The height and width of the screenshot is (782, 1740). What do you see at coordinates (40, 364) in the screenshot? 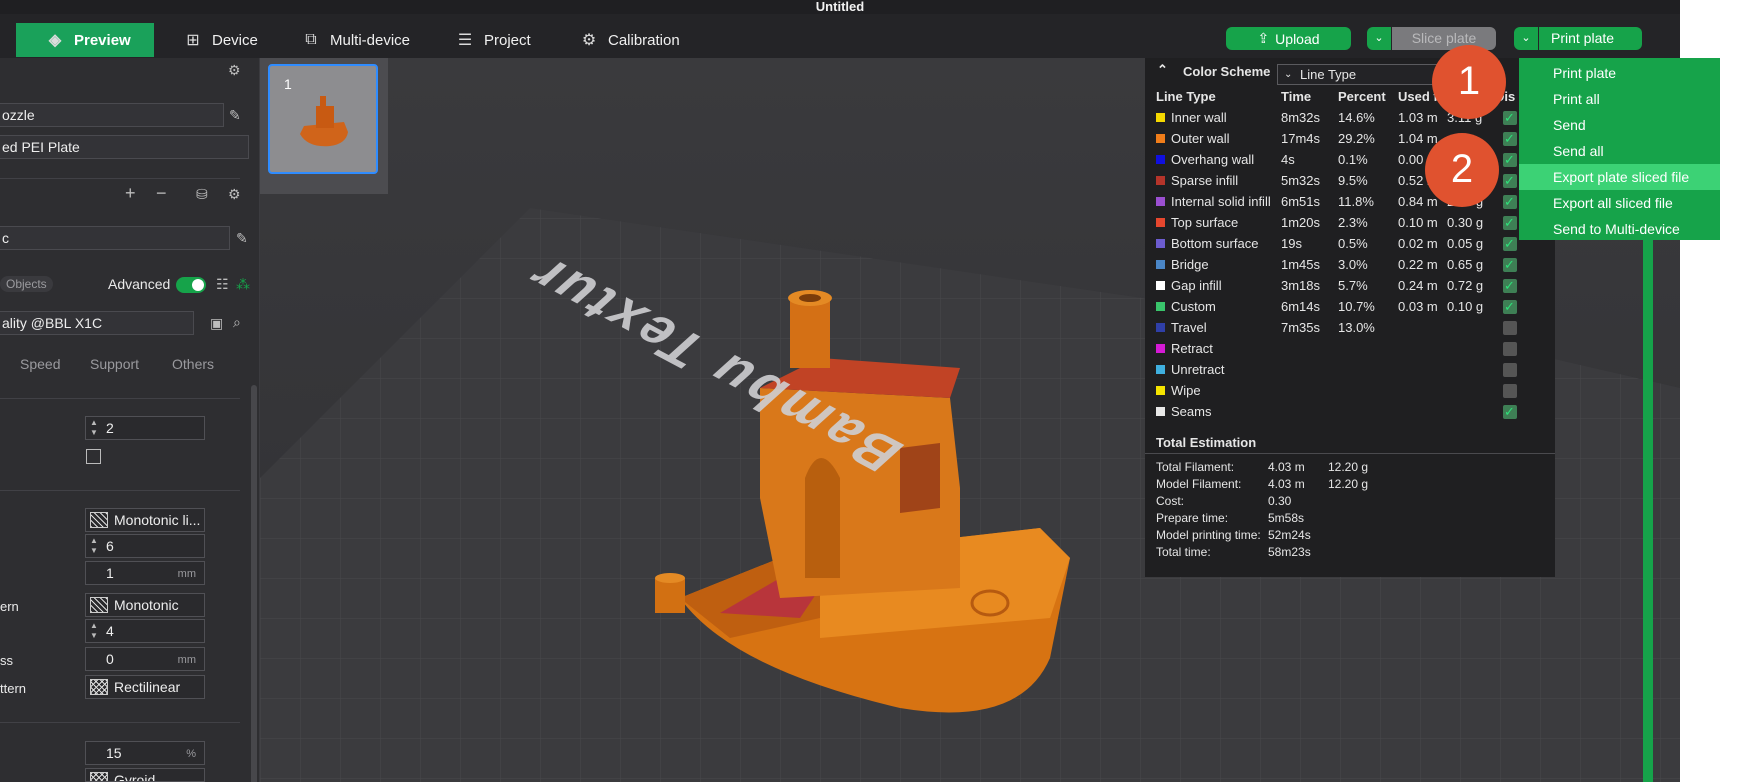
I see `tab-speed: Speed` at bounding box center [40, 364].